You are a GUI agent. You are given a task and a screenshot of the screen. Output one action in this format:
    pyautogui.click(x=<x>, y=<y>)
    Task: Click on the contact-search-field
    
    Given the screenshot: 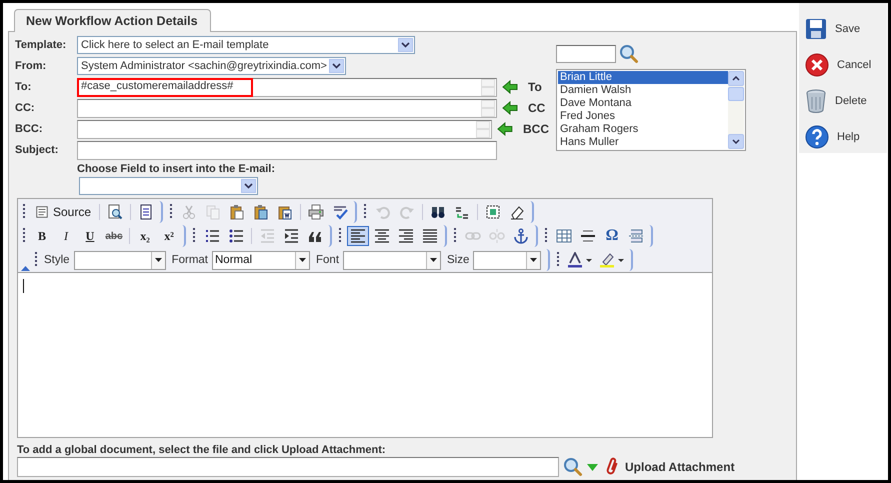 What is the action you would take?
    pyautogui.click(x=586, y=54)
    